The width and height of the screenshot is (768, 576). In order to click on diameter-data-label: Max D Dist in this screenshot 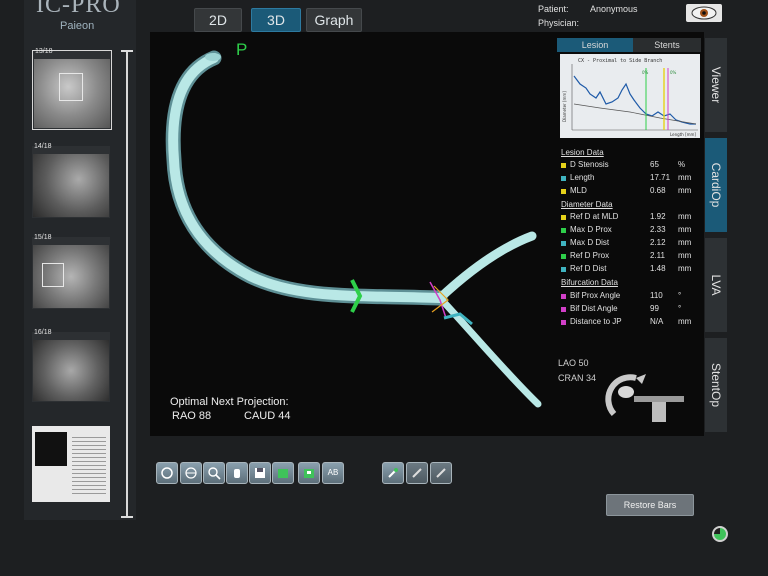, I will do `click(590, 242)`.